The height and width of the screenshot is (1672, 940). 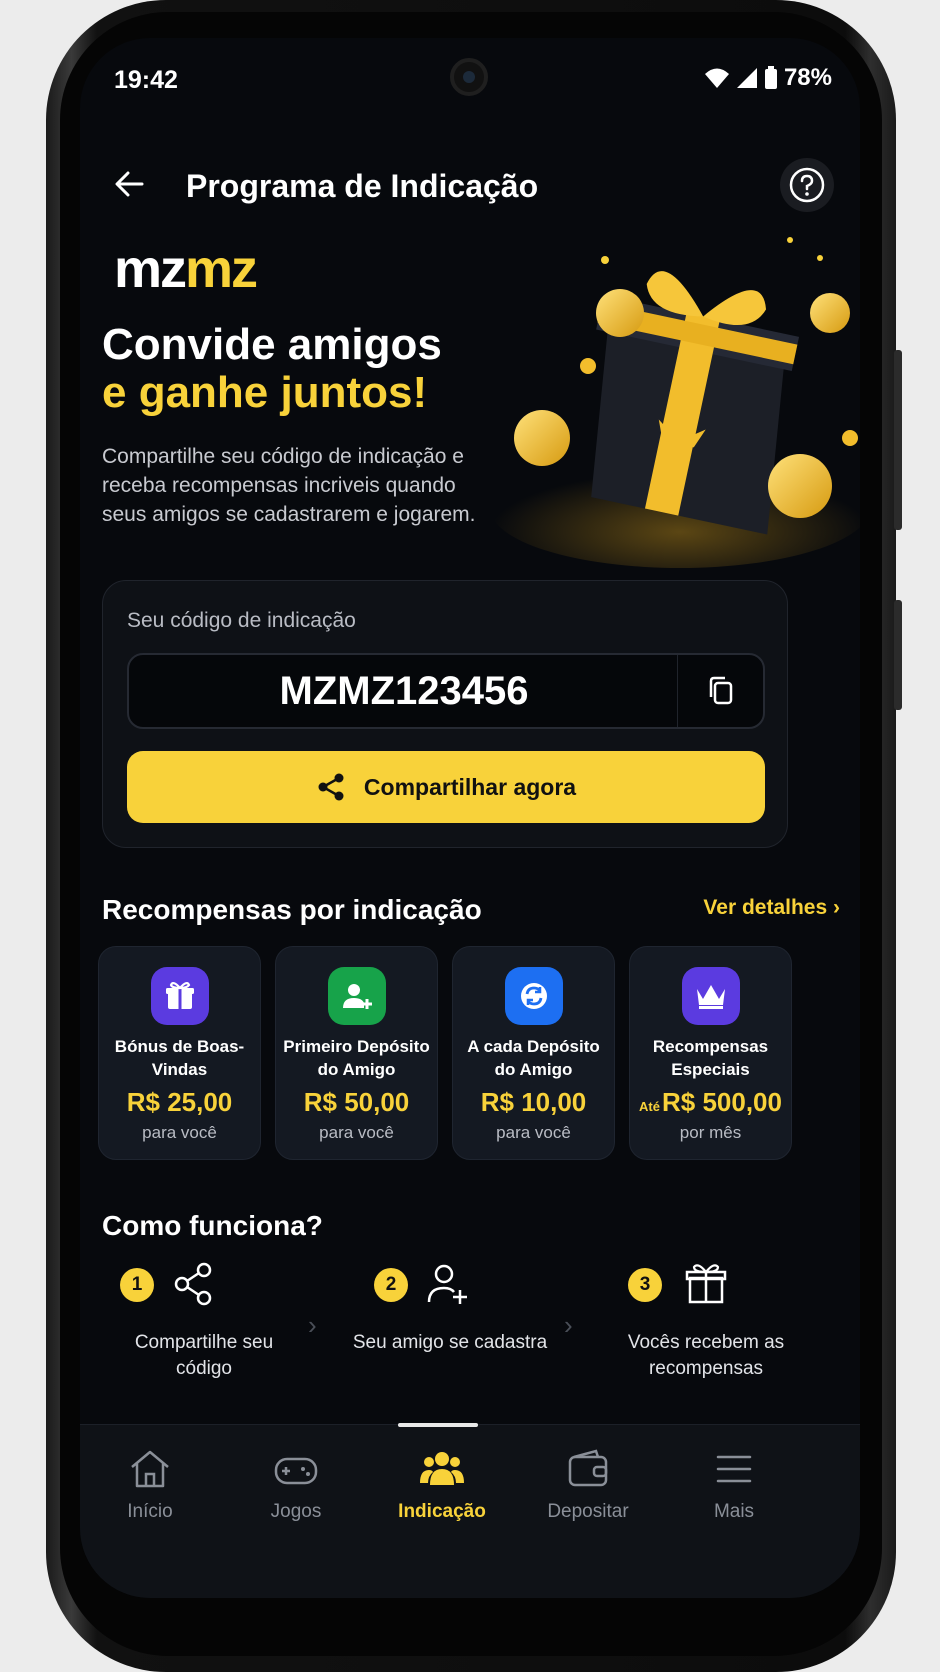 What do you see at coordinates (734, 1469) in the screenshot?
I see `menu-icon` at bounding box center [734, 1469].